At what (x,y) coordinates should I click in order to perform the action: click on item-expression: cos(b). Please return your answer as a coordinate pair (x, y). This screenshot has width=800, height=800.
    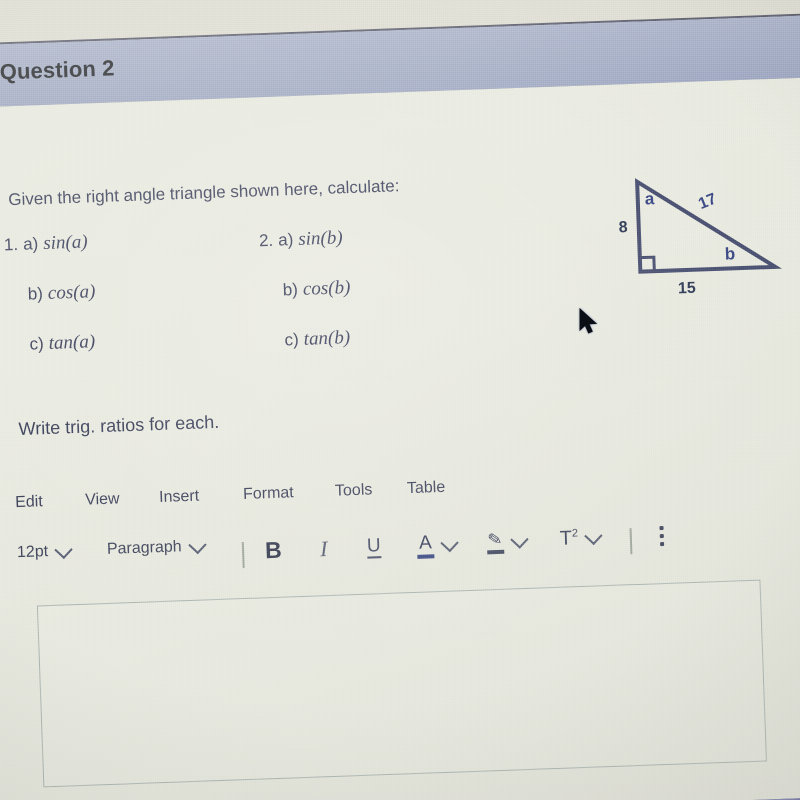
    Looking at the image, I should click on (326, 288).